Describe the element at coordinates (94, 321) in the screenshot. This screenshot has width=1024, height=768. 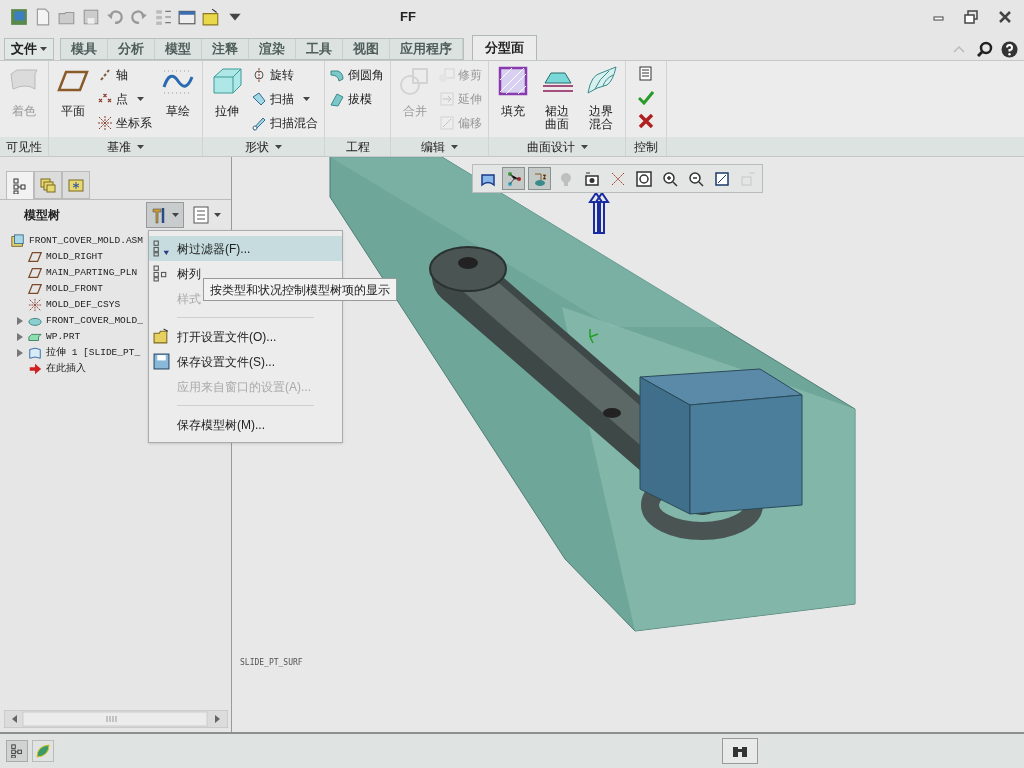
I see `tree-item: FRONT_COVER_MOLD_` at that location.